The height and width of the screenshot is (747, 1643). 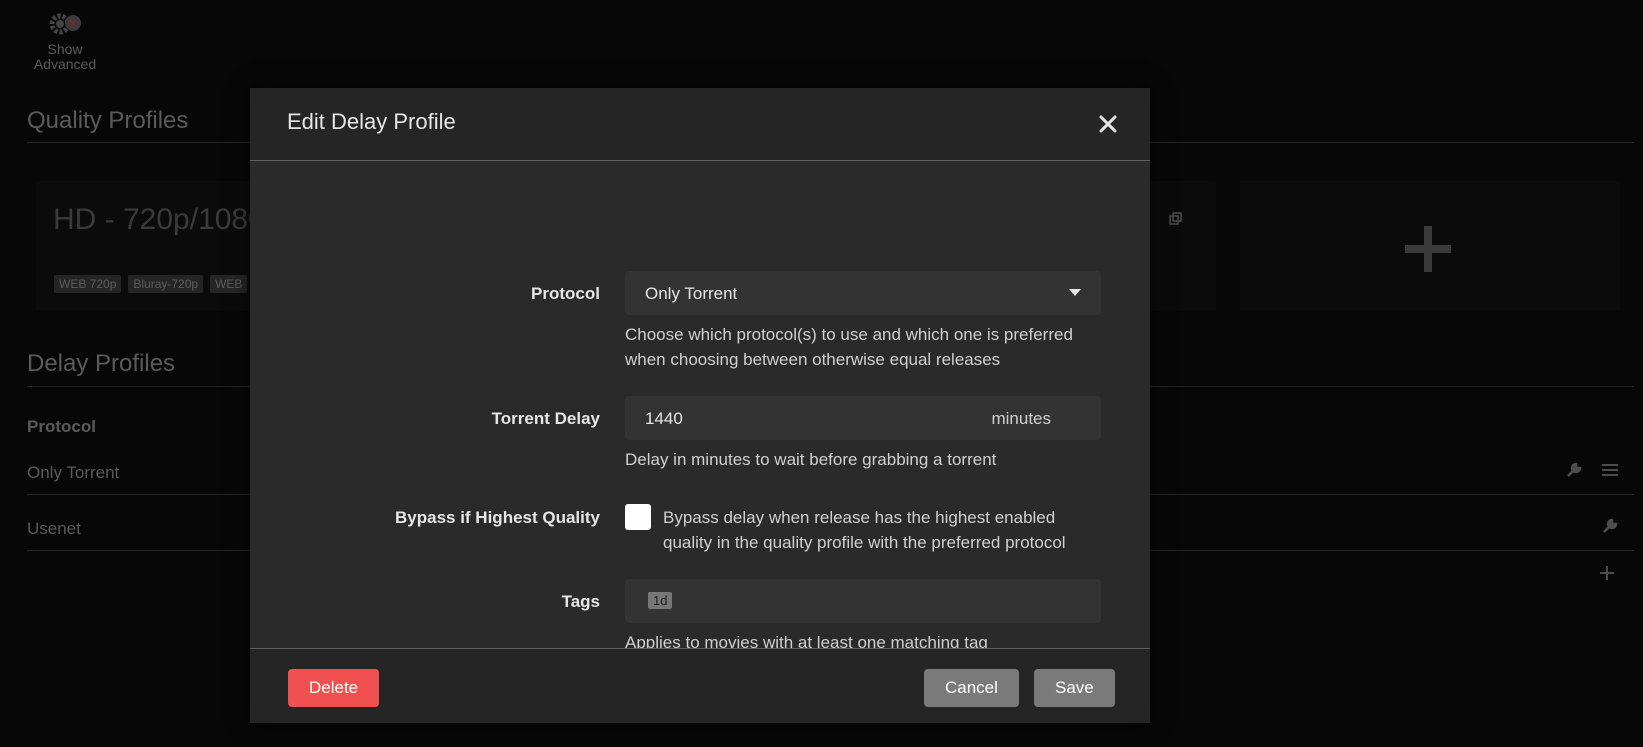 What do you see at coordinates (565, 293) in the screenshot?
I see `protocol-label: Protocol` at bounding box center [565, 293].